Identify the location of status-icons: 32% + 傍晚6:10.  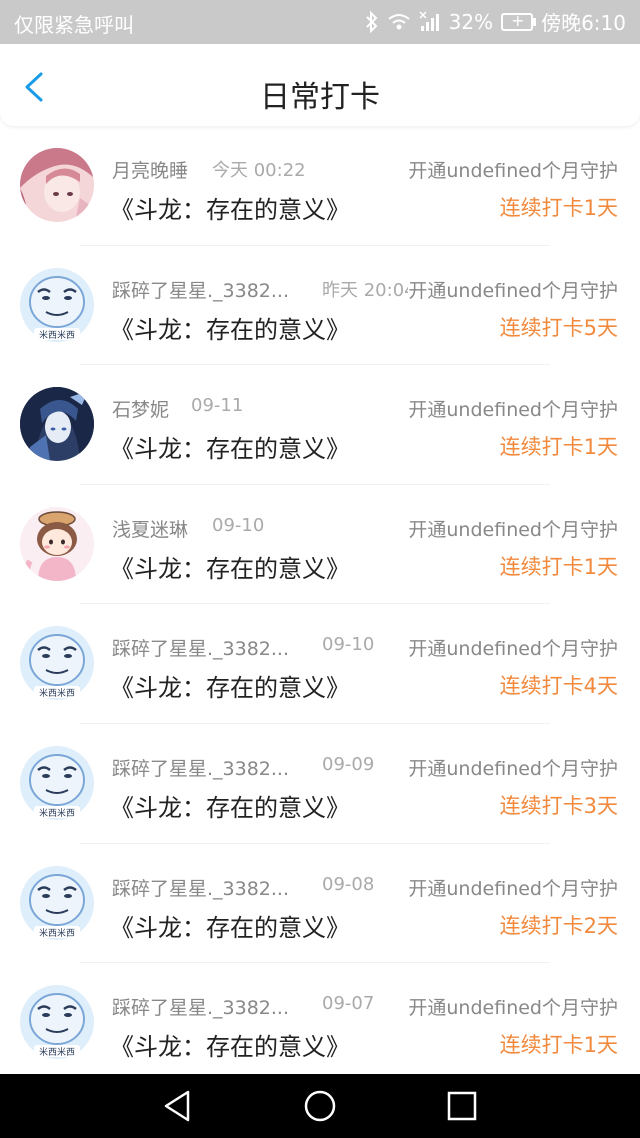
(495, 21).